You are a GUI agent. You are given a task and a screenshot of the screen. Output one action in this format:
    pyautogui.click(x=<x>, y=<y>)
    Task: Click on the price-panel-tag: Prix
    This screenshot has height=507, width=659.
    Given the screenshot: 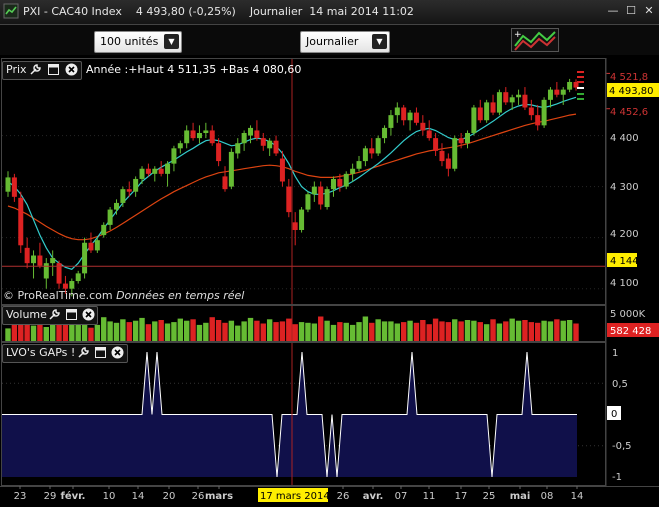 What is the action you would take?
    pyautogui.click(x=42, y=70)
    